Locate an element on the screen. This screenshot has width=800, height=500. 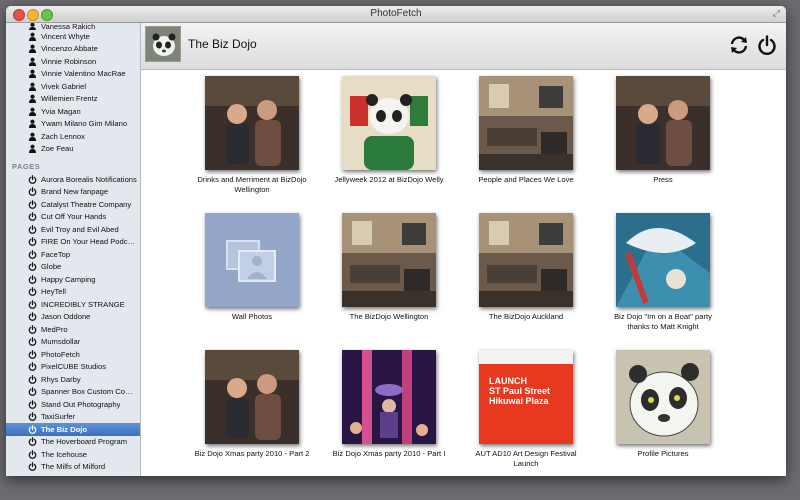
sidebar-item-label: The Hoverboard Program is located at coordinates (84, 442).